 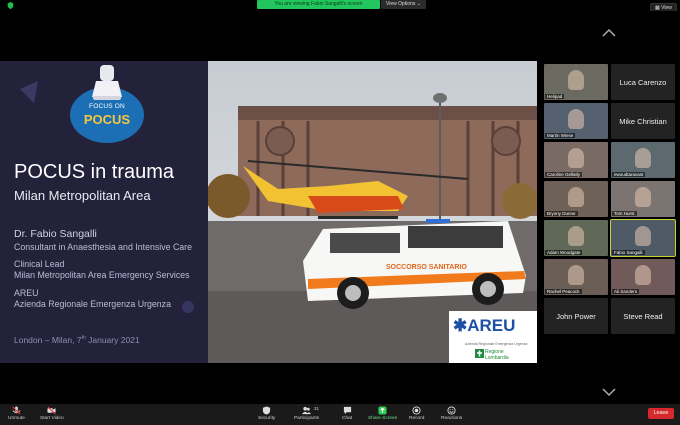 What do you see at coordinates (417, 418) in the screenshot?
I see `record-label: Record` at bounding box center [417, 418].